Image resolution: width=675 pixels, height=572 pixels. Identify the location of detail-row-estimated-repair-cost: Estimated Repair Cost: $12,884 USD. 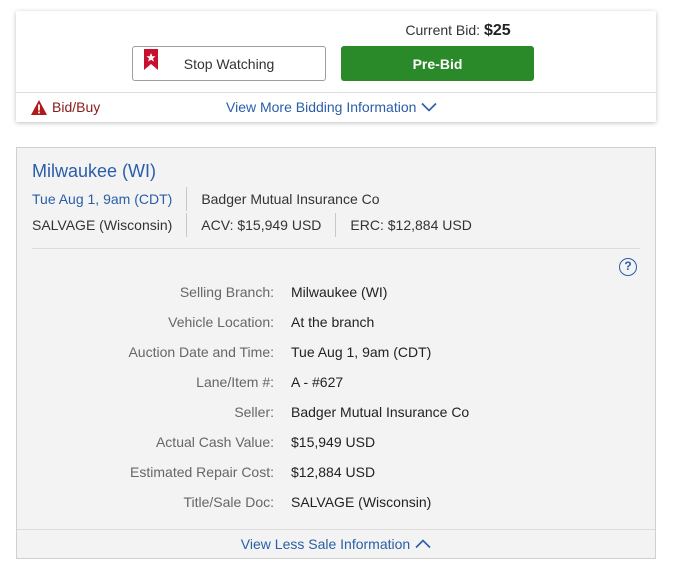
(336, 477).